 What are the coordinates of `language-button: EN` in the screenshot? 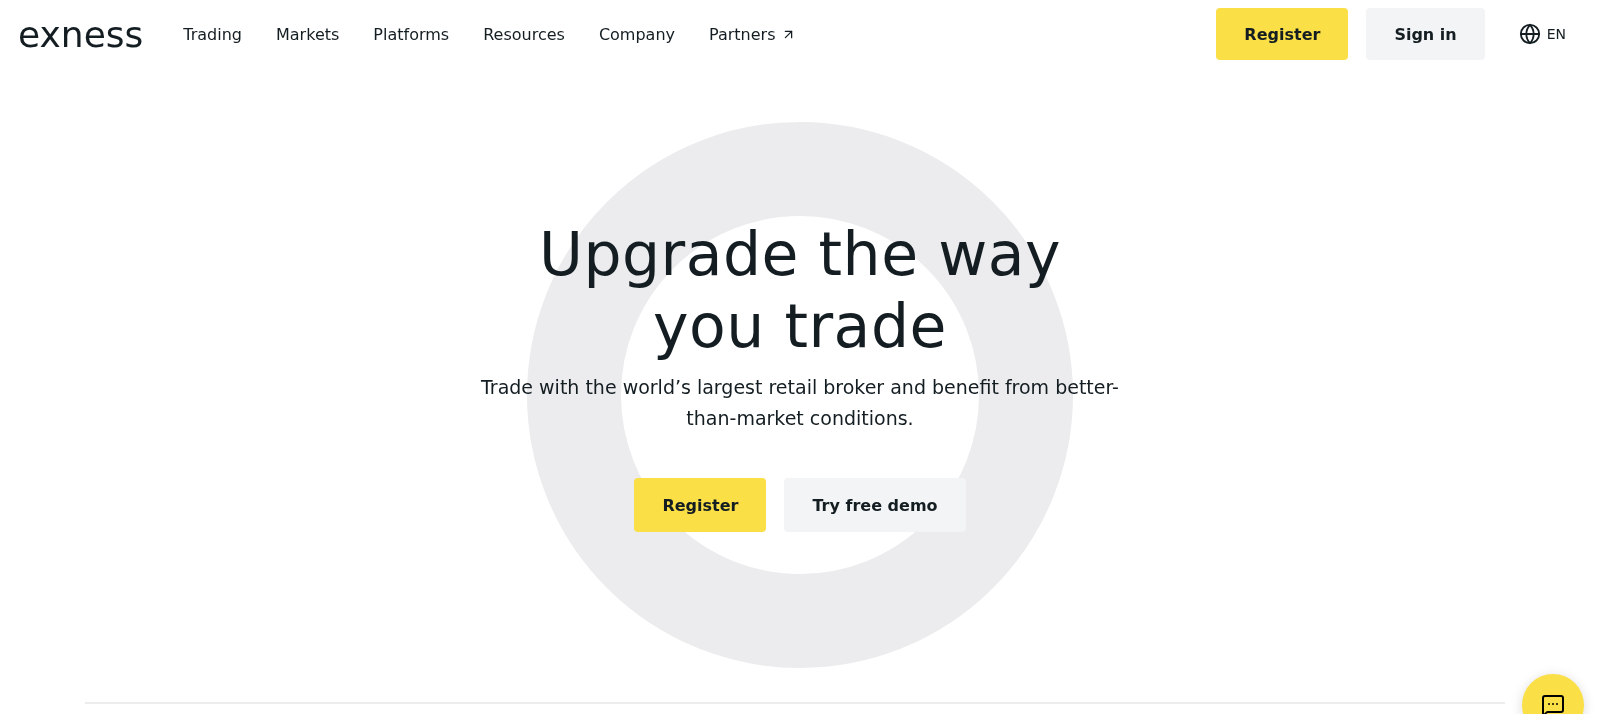 It's located at (1542, 34).